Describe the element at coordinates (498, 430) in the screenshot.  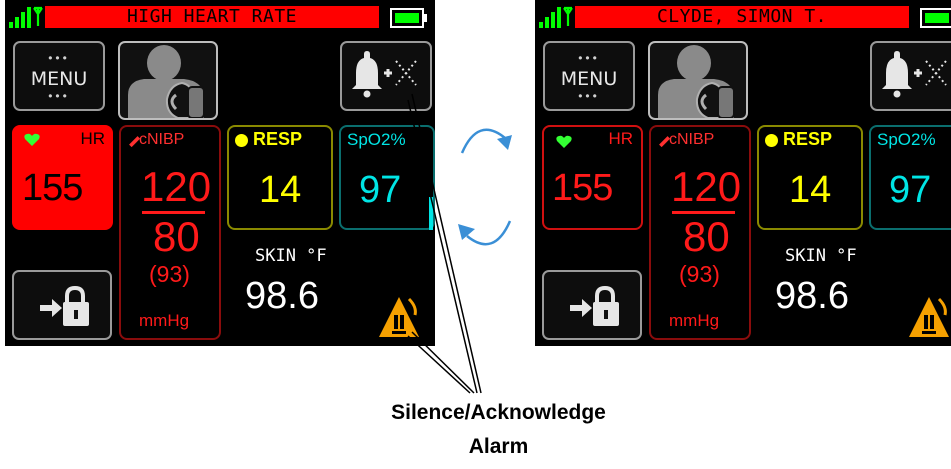
I see `callout-label: Silence/Acknowledge Alarm` at that location.